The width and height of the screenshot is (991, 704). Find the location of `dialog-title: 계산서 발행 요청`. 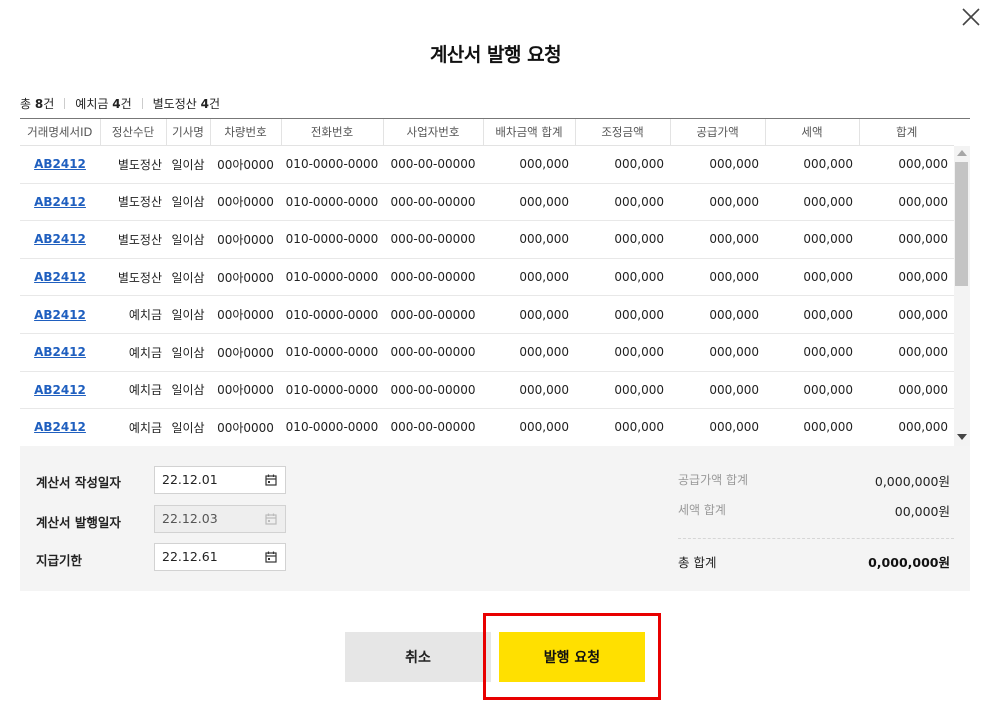

dialog-title: 계산서 발행 요청 is located at coordinates (495, 55).